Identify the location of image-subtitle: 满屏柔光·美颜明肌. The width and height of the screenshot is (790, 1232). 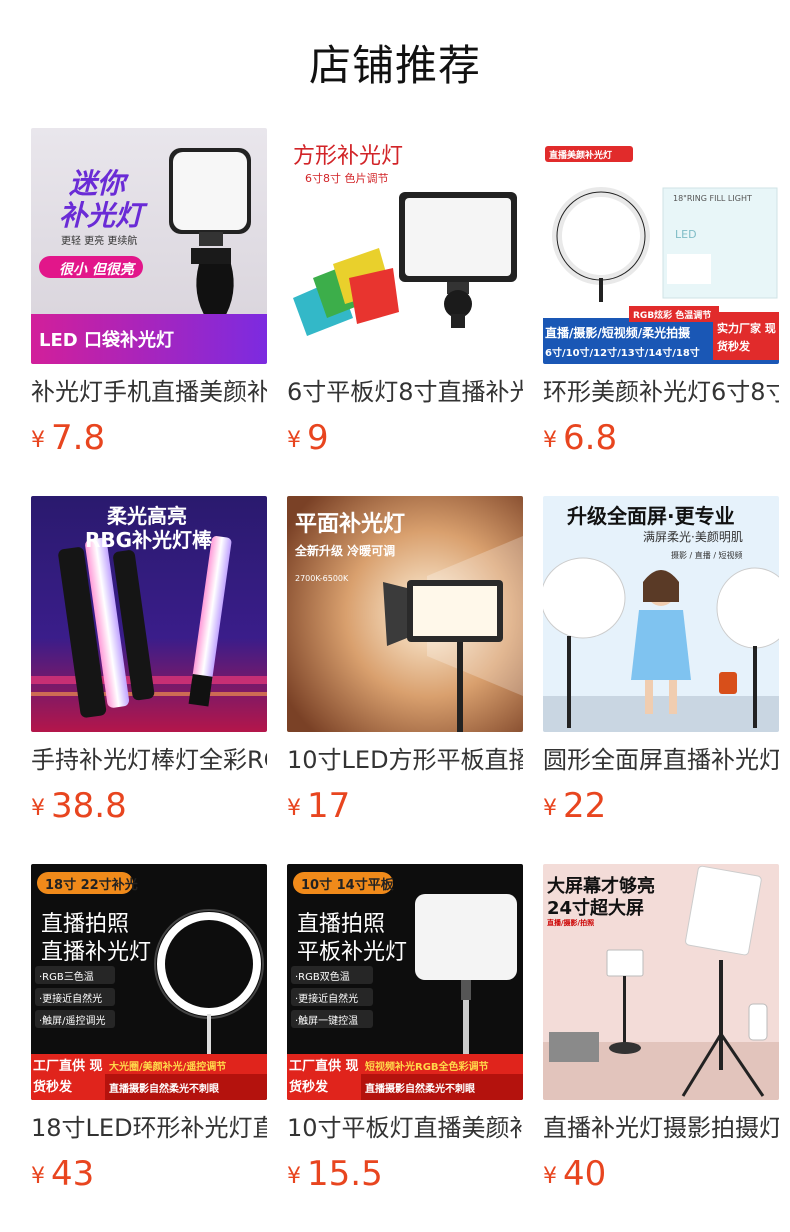
(693, 537).